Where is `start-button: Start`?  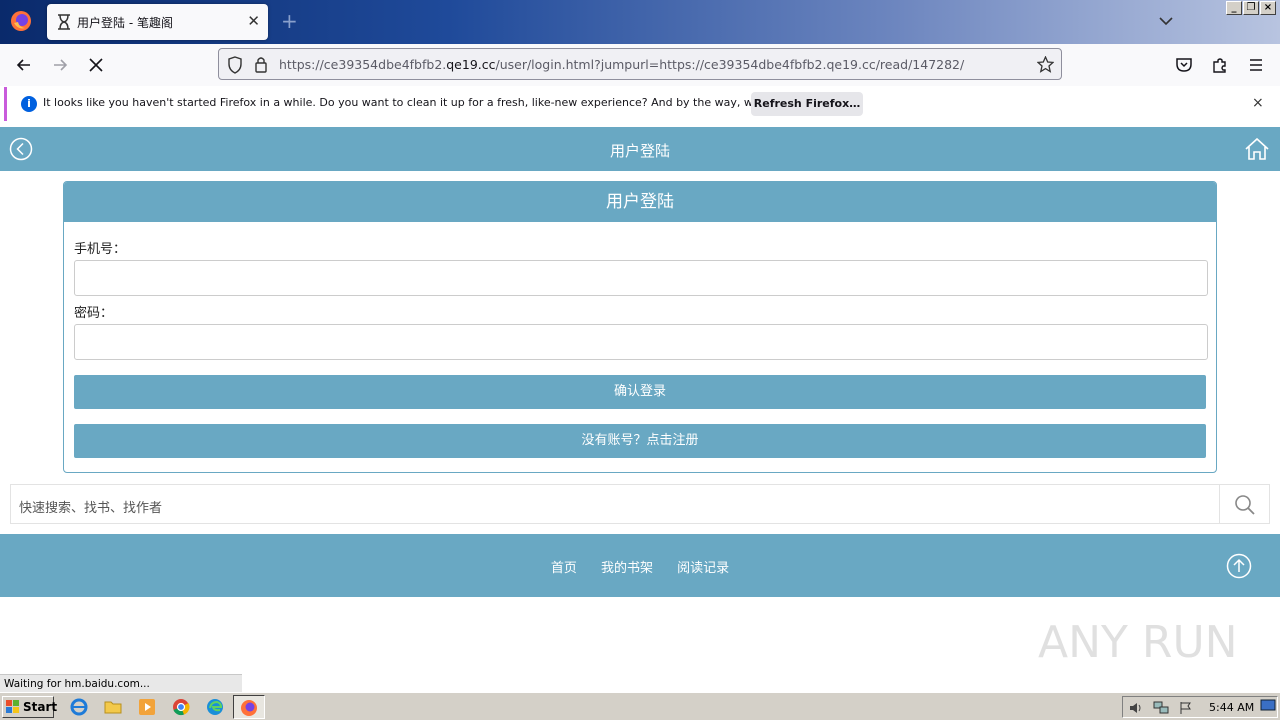
start-button: Start is located at coordinates (30, 707).